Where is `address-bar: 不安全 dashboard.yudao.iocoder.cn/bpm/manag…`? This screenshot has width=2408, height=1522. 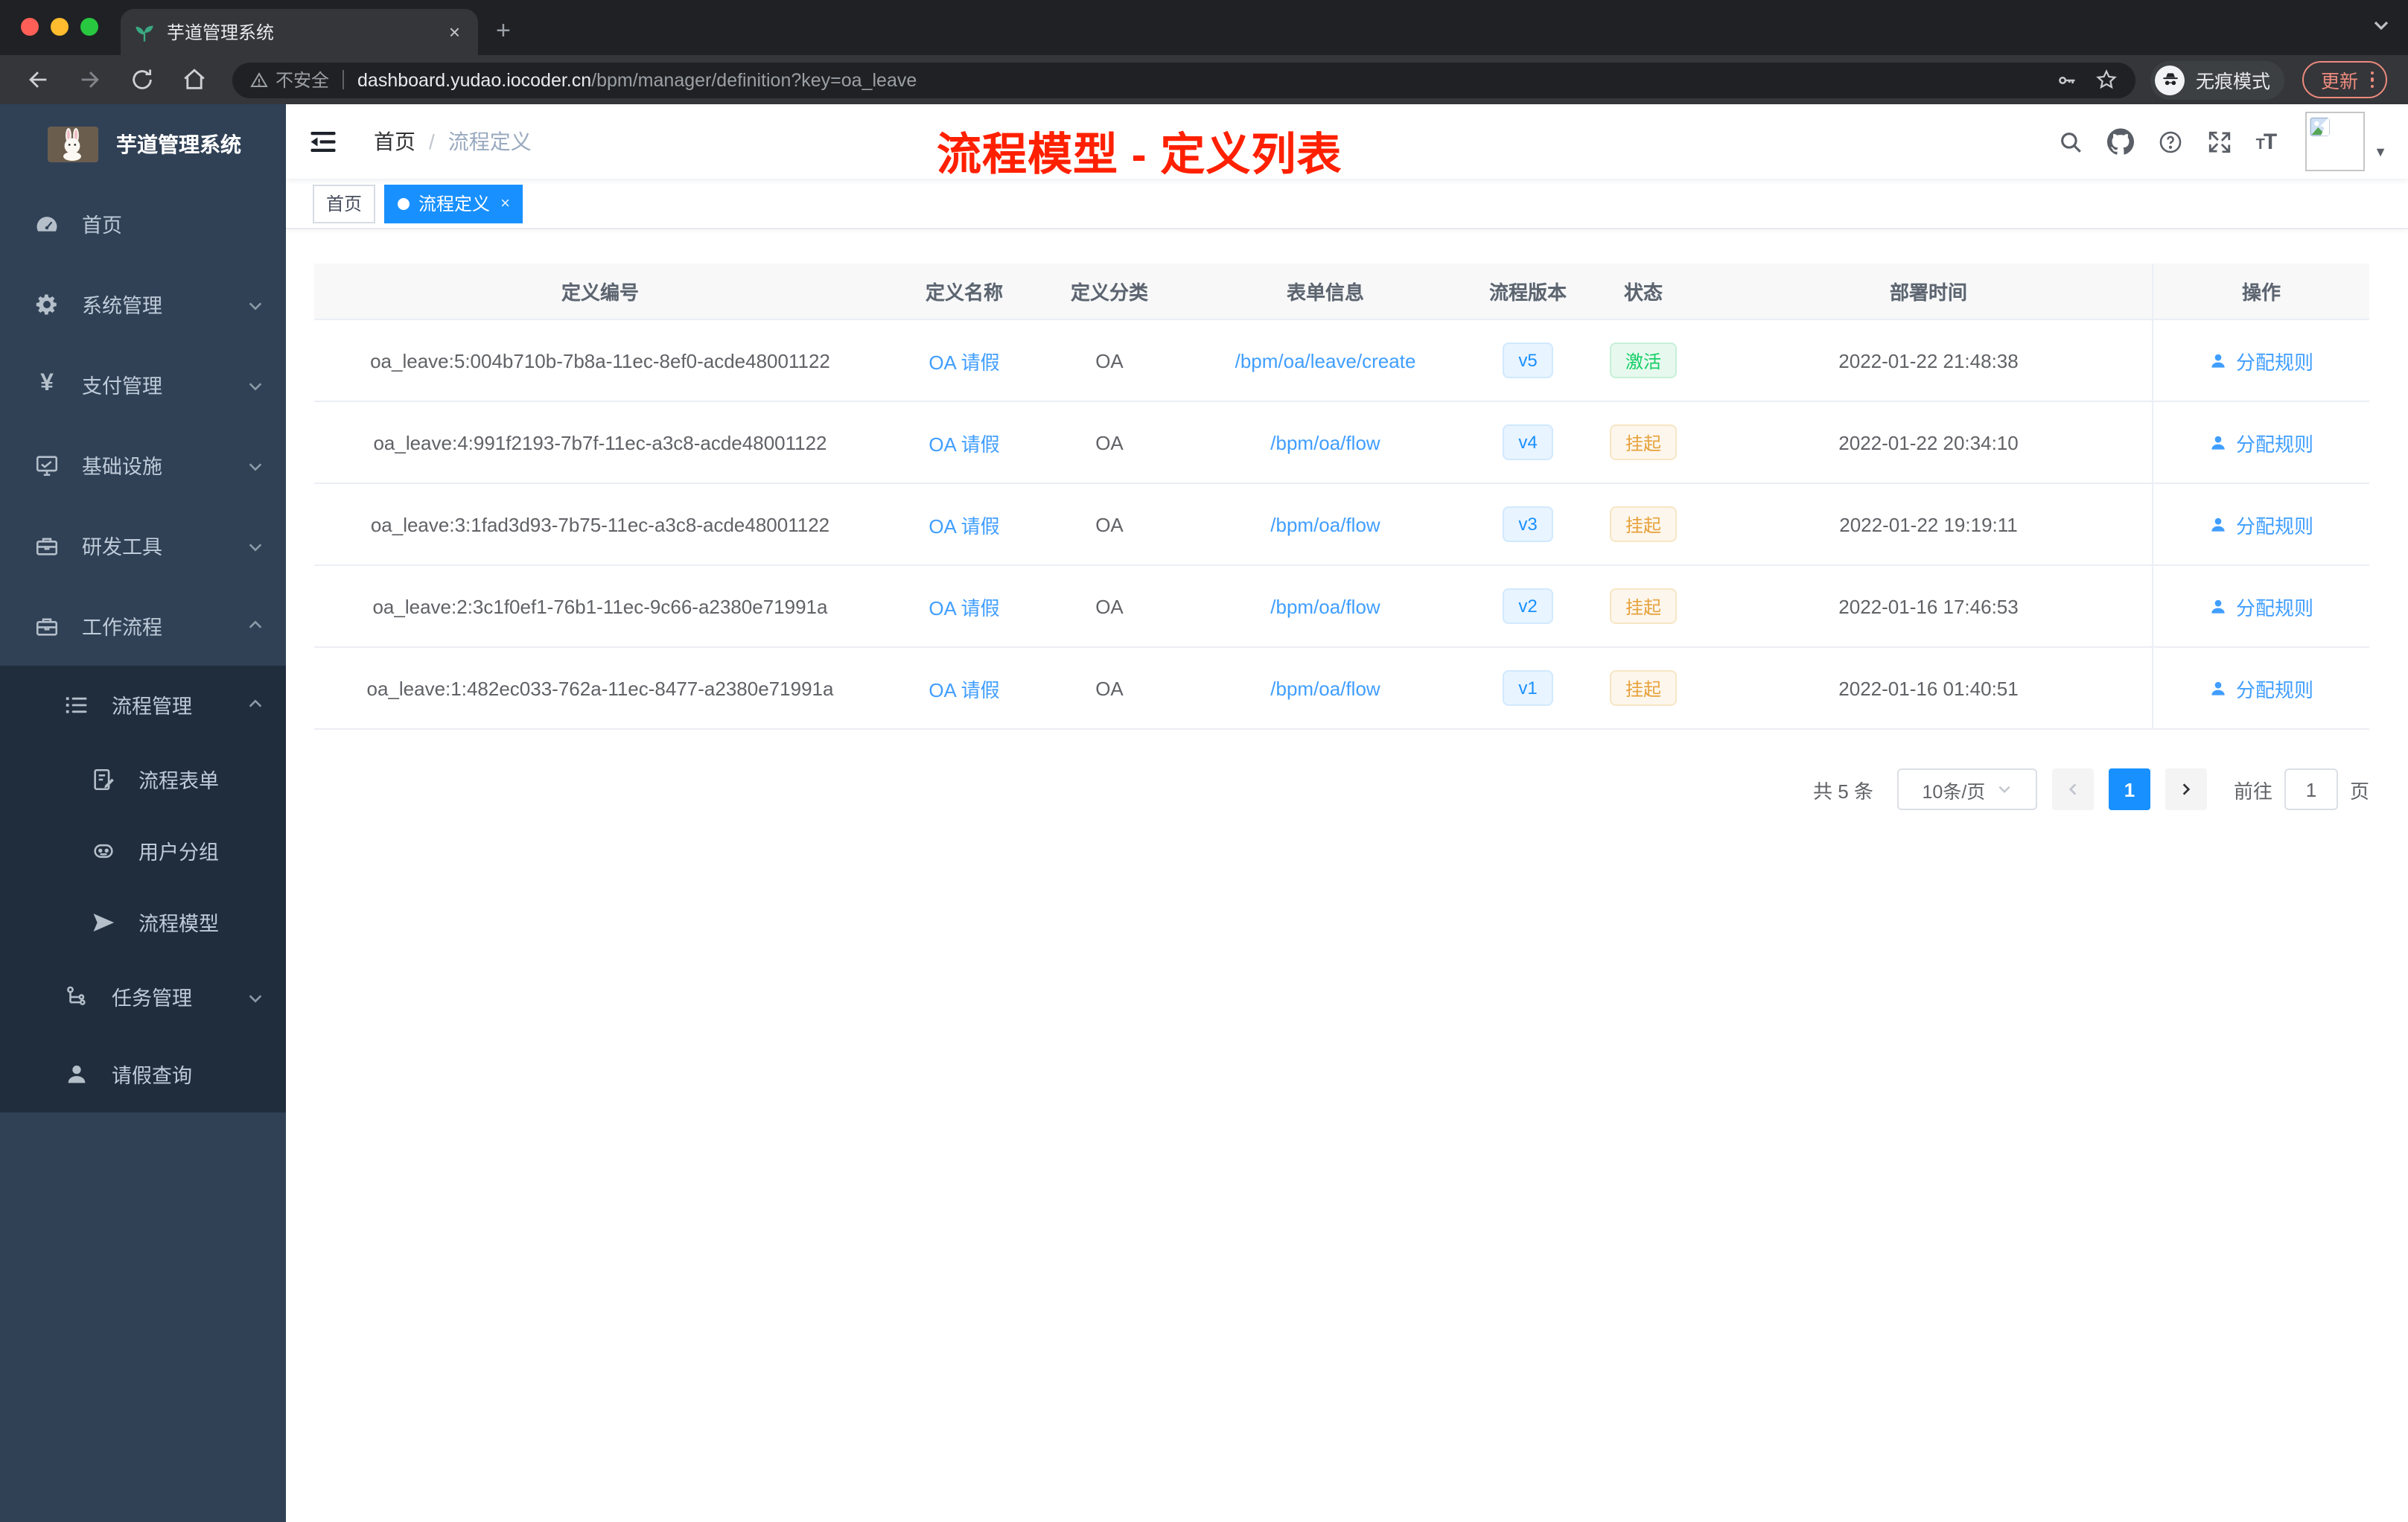 address-bar: 不安全 dashboard.yudao.iocoder.cn/bpm/manag… is located at coordinates (1184, 80).